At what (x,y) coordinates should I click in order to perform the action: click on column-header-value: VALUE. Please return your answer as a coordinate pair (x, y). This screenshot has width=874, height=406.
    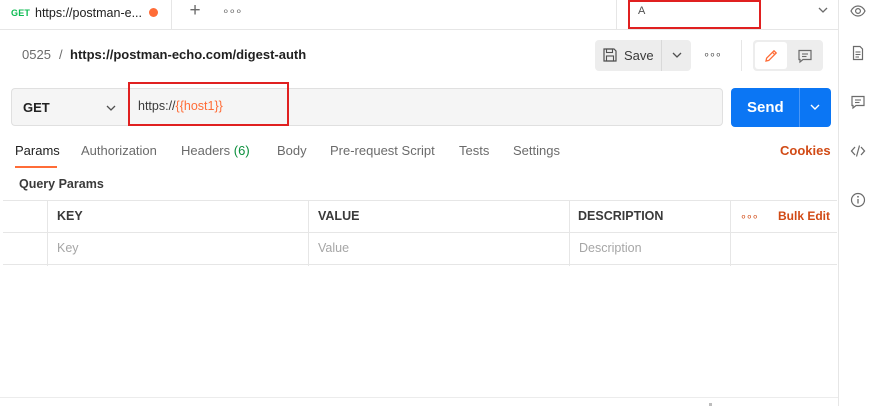
    Looking at the image, I should click on (339, 216).